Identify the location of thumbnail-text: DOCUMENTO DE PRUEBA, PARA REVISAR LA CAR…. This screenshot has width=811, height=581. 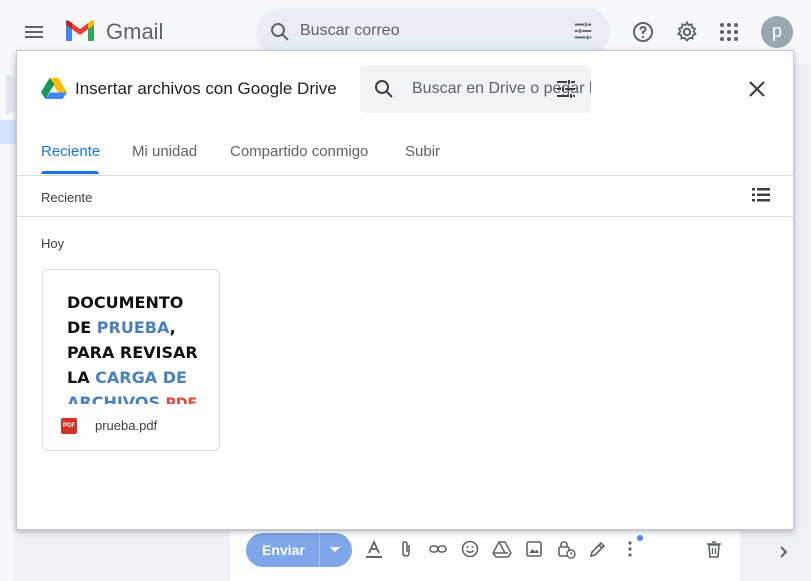
(142, 347).